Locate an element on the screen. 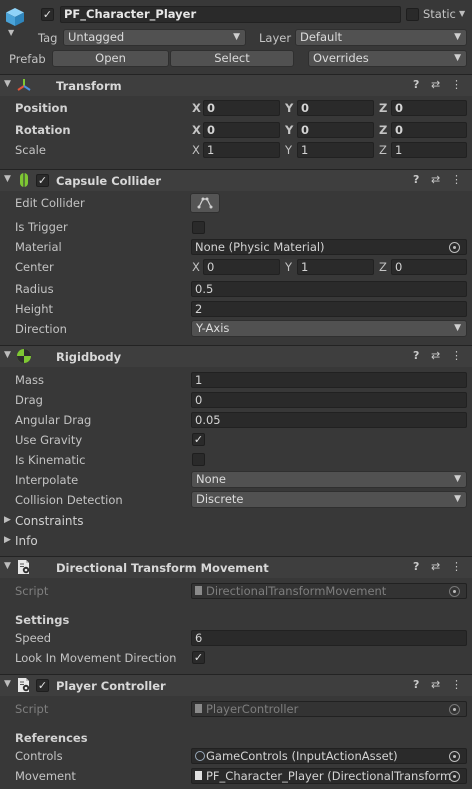 Image resolution: width=472 pixels, height=789 pixels. prefab-select-button: Select is located at coordinates (232, 58).